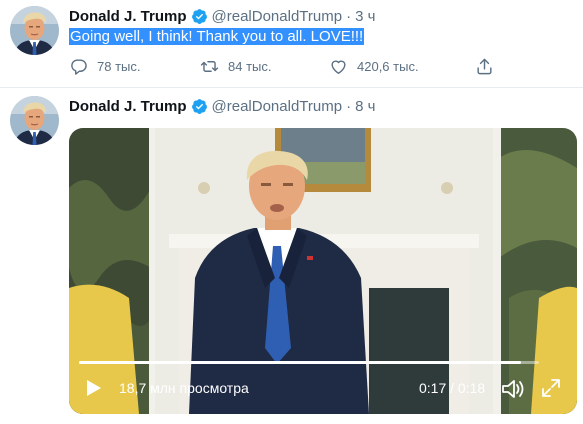  I want to click on video-time: 0:17 / 0:18, so click(452, 388).